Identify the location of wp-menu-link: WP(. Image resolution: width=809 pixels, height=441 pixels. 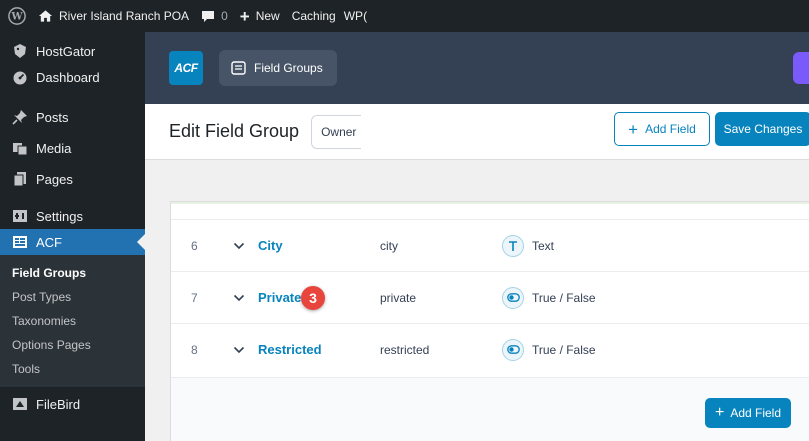
(357, 16).